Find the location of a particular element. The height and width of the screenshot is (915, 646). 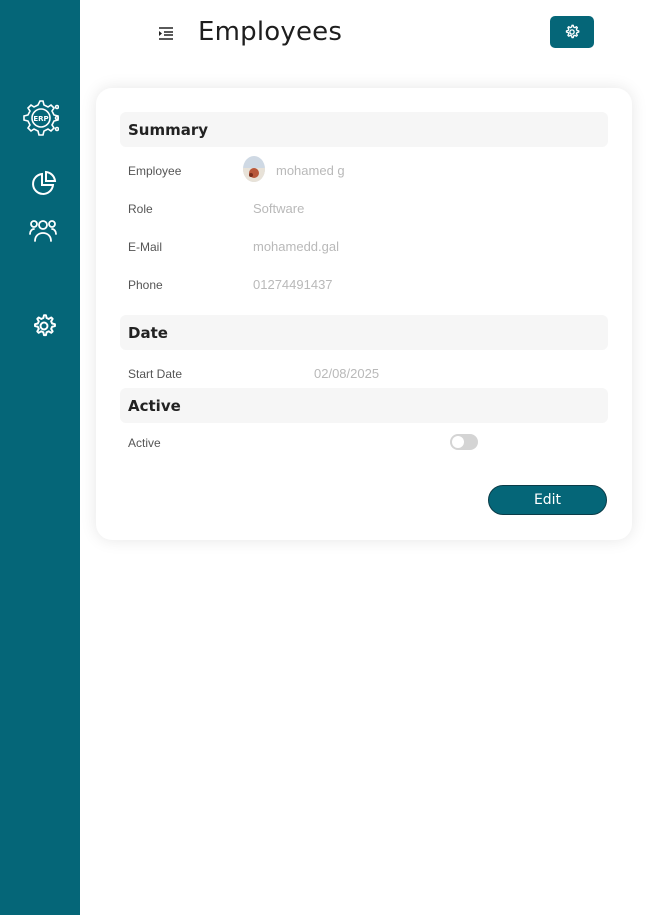

date-section-header: Date is located at coordinates (364, 332).